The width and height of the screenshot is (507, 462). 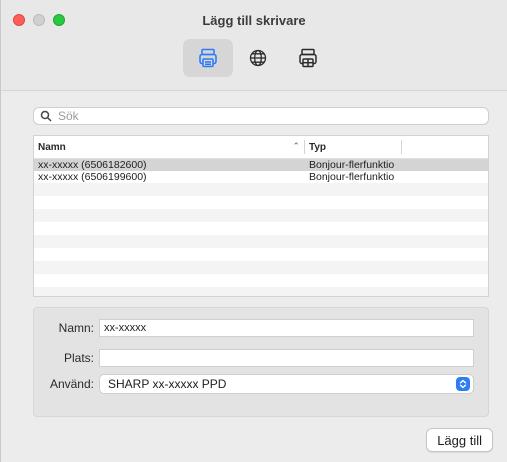 What do you see at coordinates (286, 358) in the screenshot?
I see `location-field` at bounding box center [286, 358].